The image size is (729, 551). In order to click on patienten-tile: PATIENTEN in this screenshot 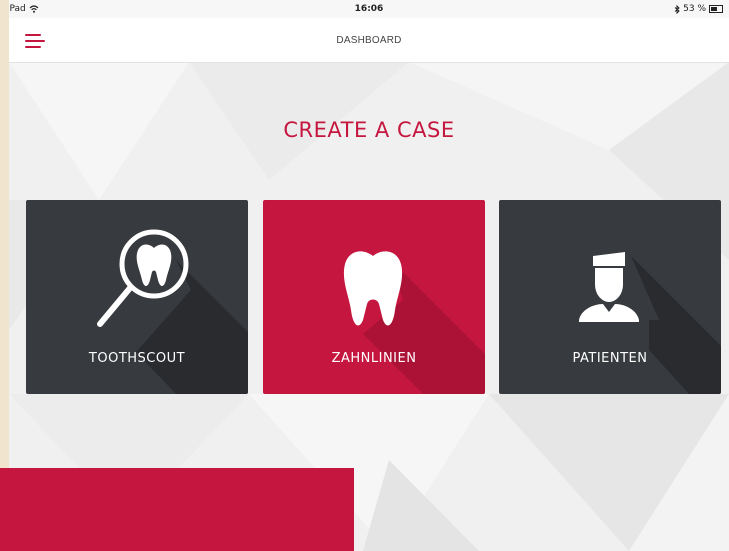, I will do `click(610, 297)`.